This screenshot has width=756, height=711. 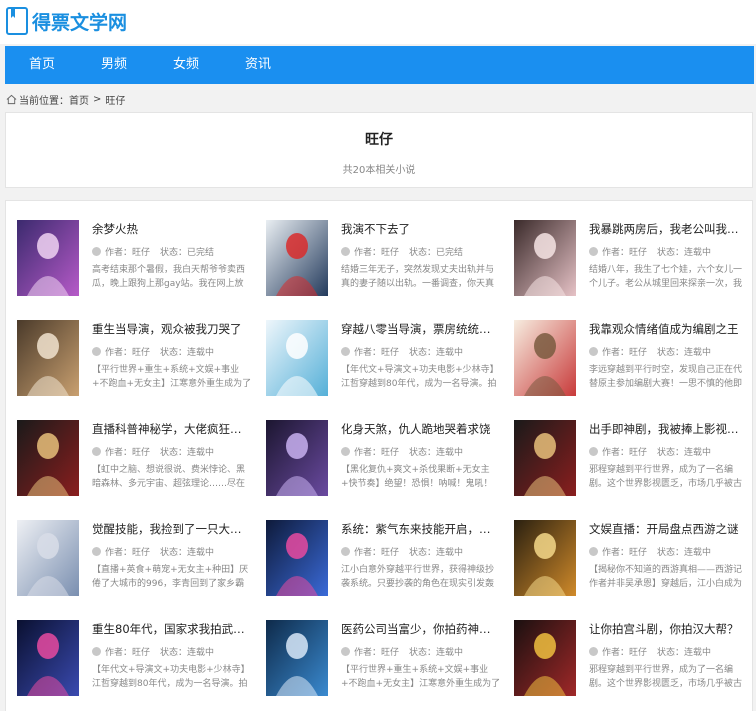 I want to click on book-title: 直播科普神秘学，大佬疯狂打榜, so click(x=172, y=429).